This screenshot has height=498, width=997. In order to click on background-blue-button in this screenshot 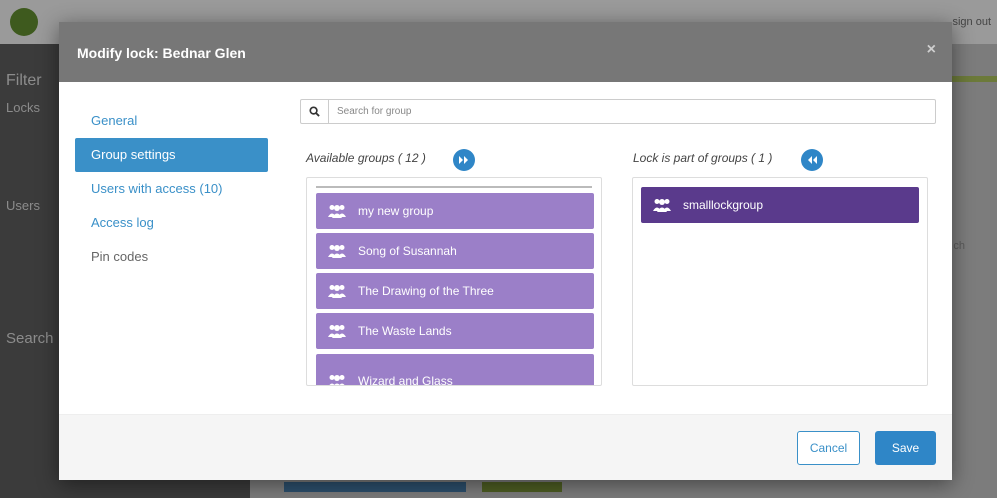, I will do `click(375, 487)`.